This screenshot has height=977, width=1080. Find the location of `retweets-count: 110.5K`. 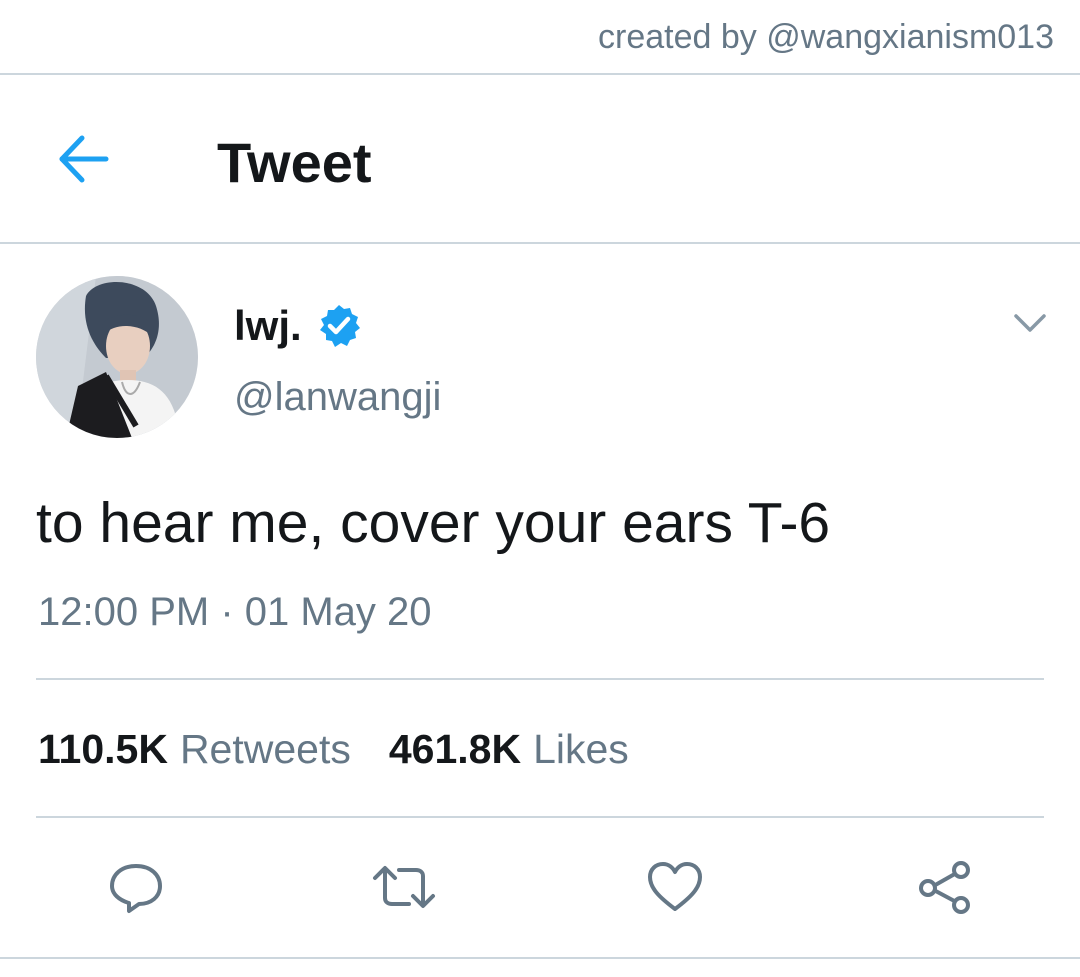

retweets-count: 110.5K is located at coordinates (103, 749).